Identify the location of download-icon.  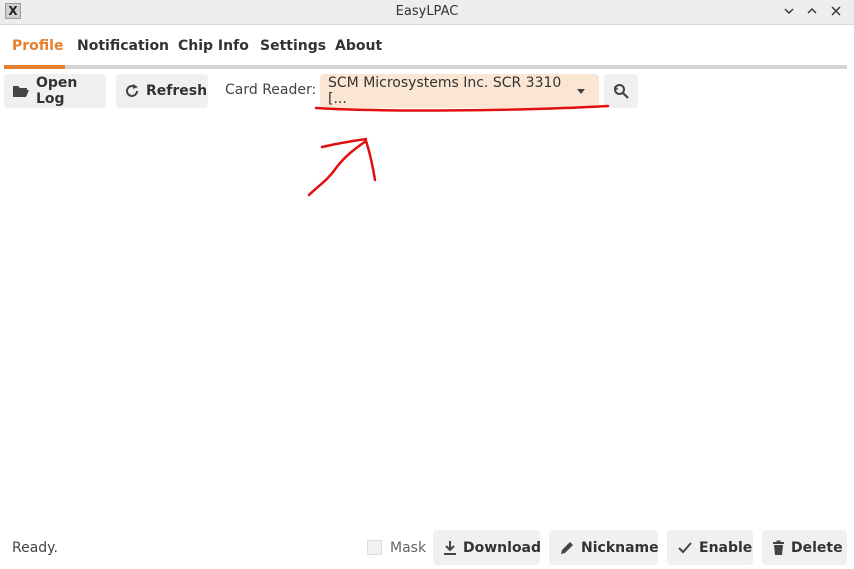
(450, 548).